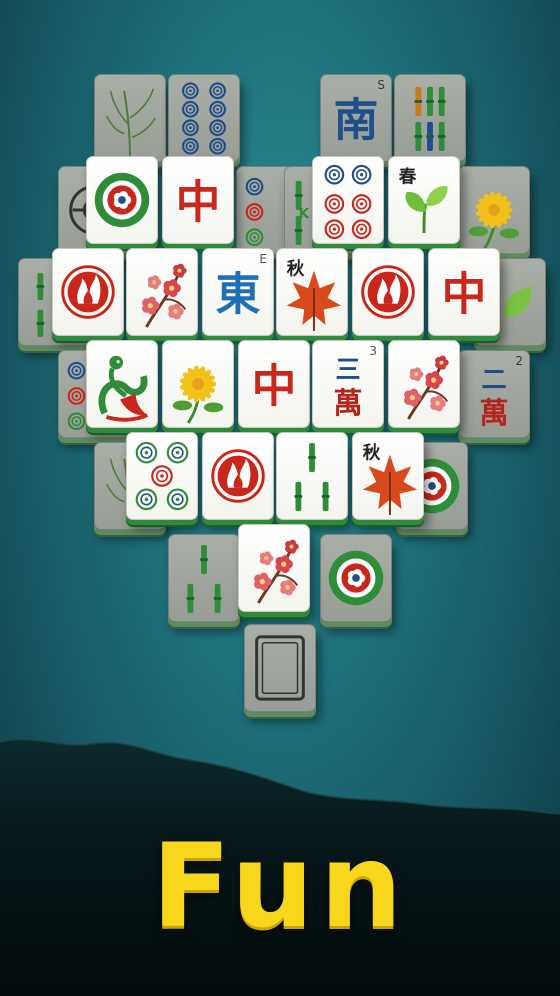 Image resolution: width=560 pixels, height=996 pixels. I want to click on tile-corner-label: 2, so click(519, 361).